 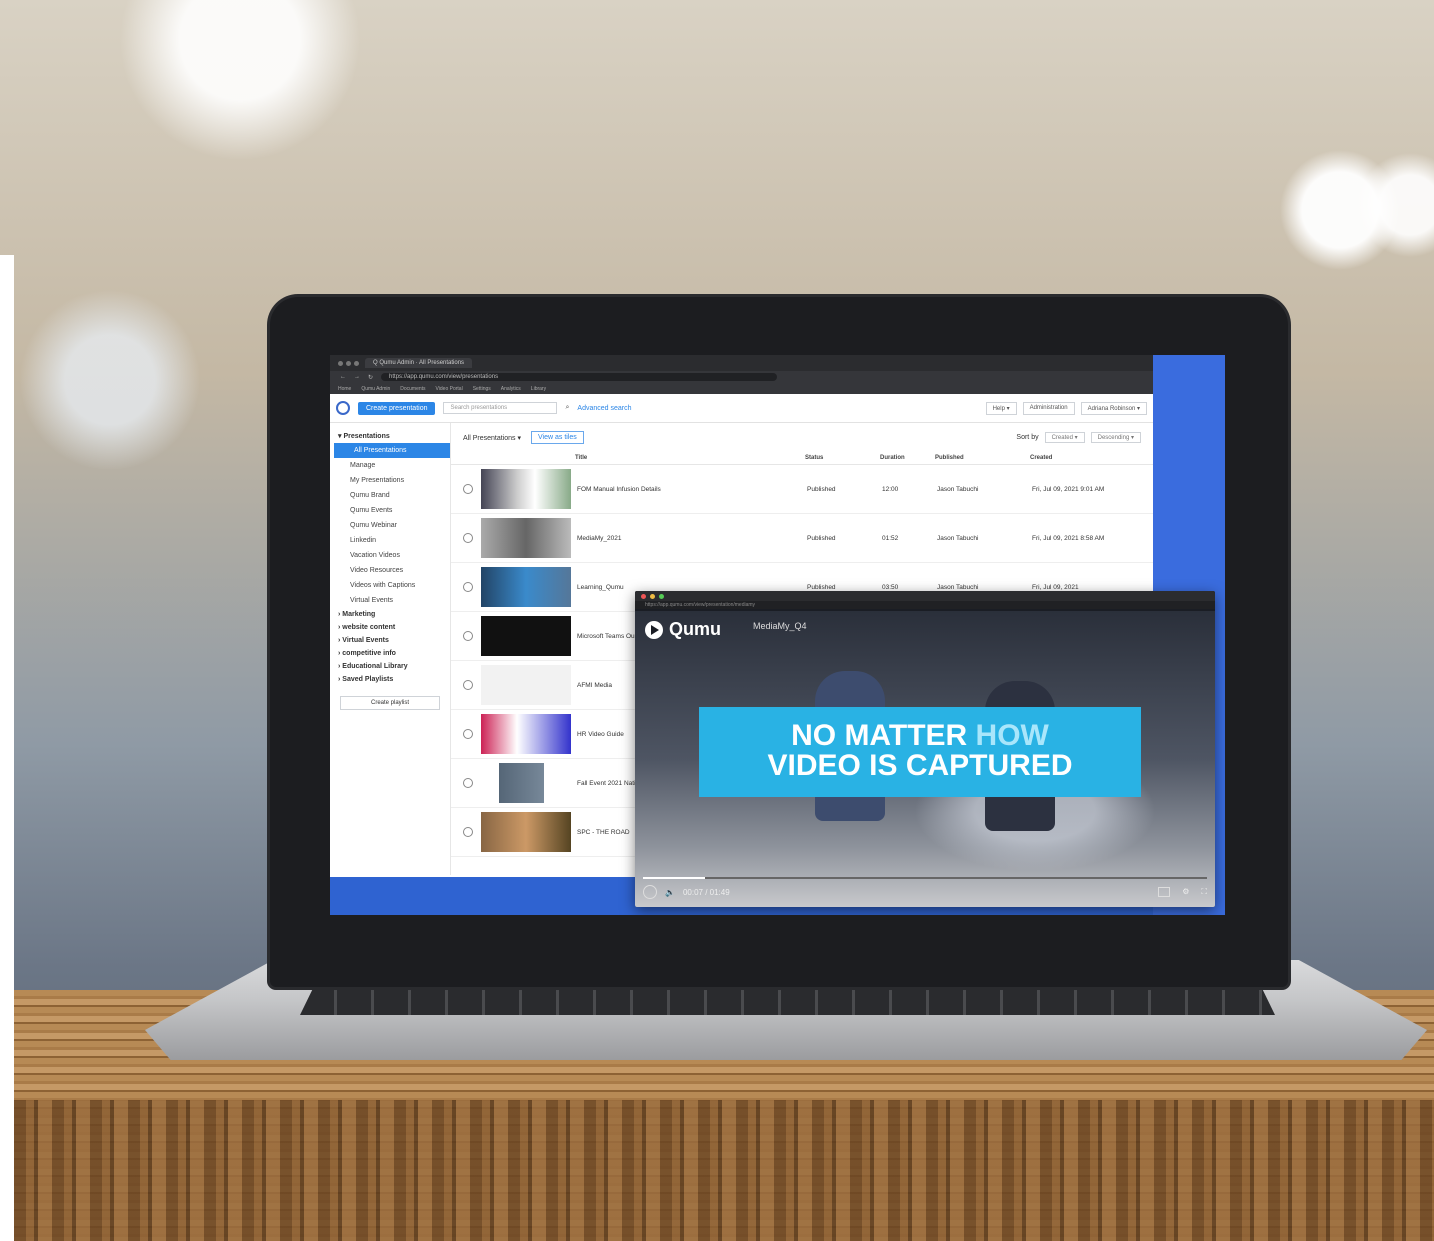 I want to click on wooden-table-front, so click(x=724, y=1170).